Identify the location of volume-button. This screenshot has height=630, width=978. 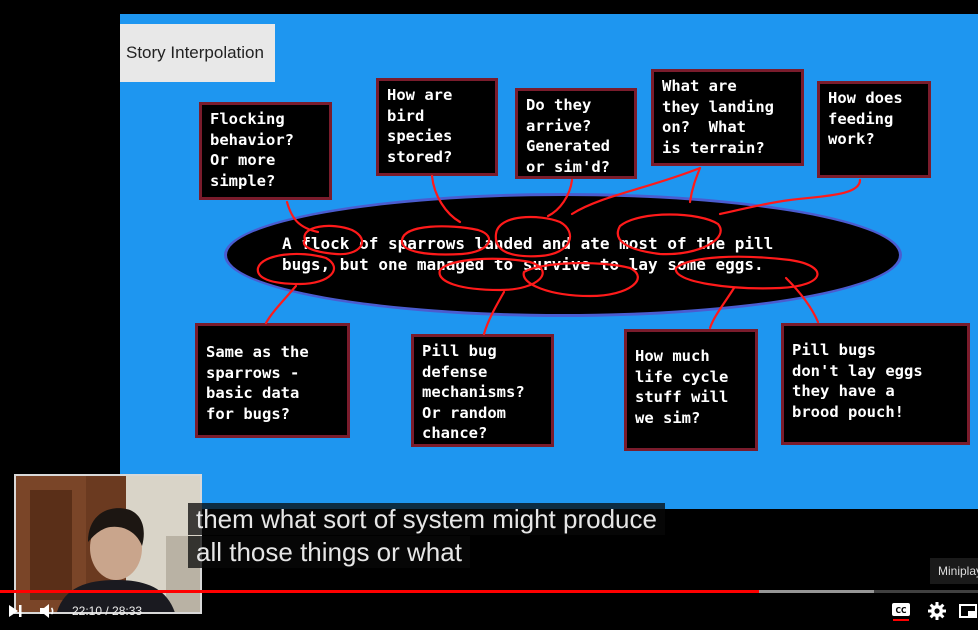
(48, 611).